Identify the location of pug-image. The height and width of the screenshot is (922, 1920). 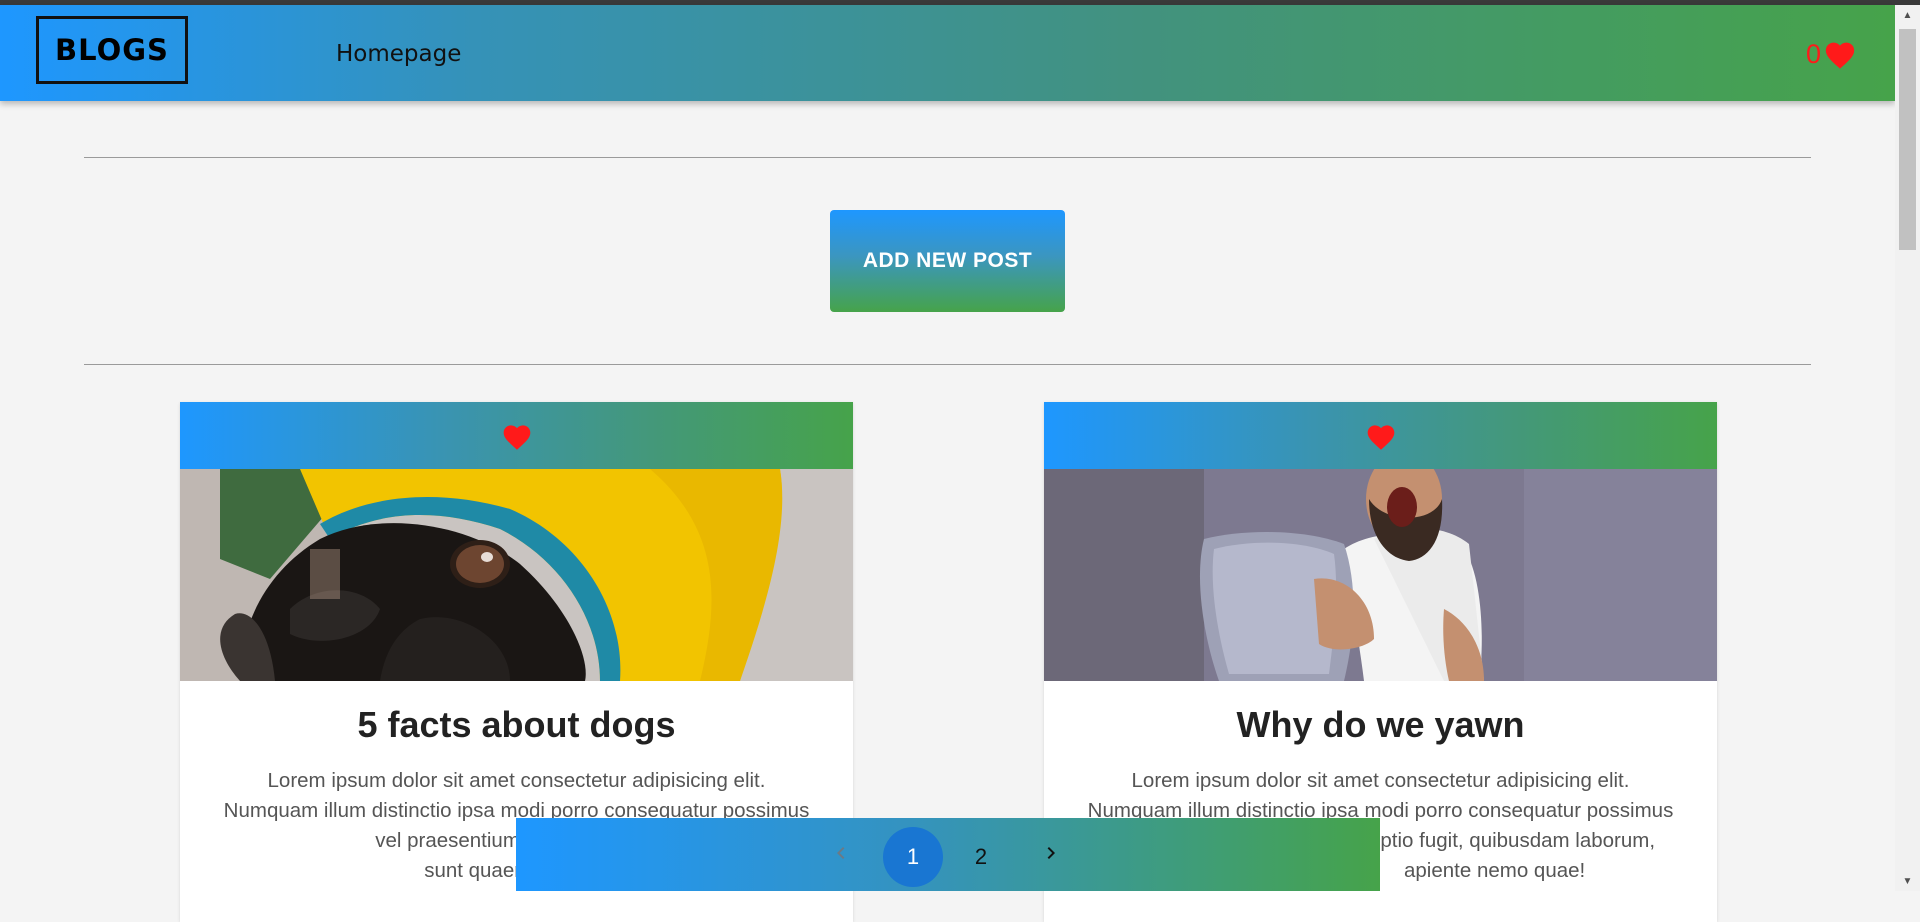
(516, 575).